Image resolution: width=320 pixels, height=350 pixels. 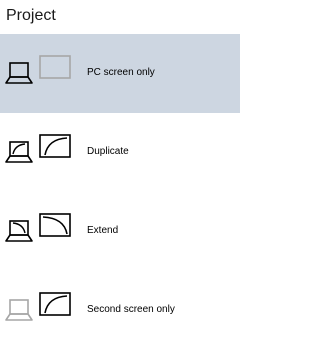 What do you see at coordinates (38, 227) in the screenshot?
I see `extend-icon` at bounding box center [38, 227].